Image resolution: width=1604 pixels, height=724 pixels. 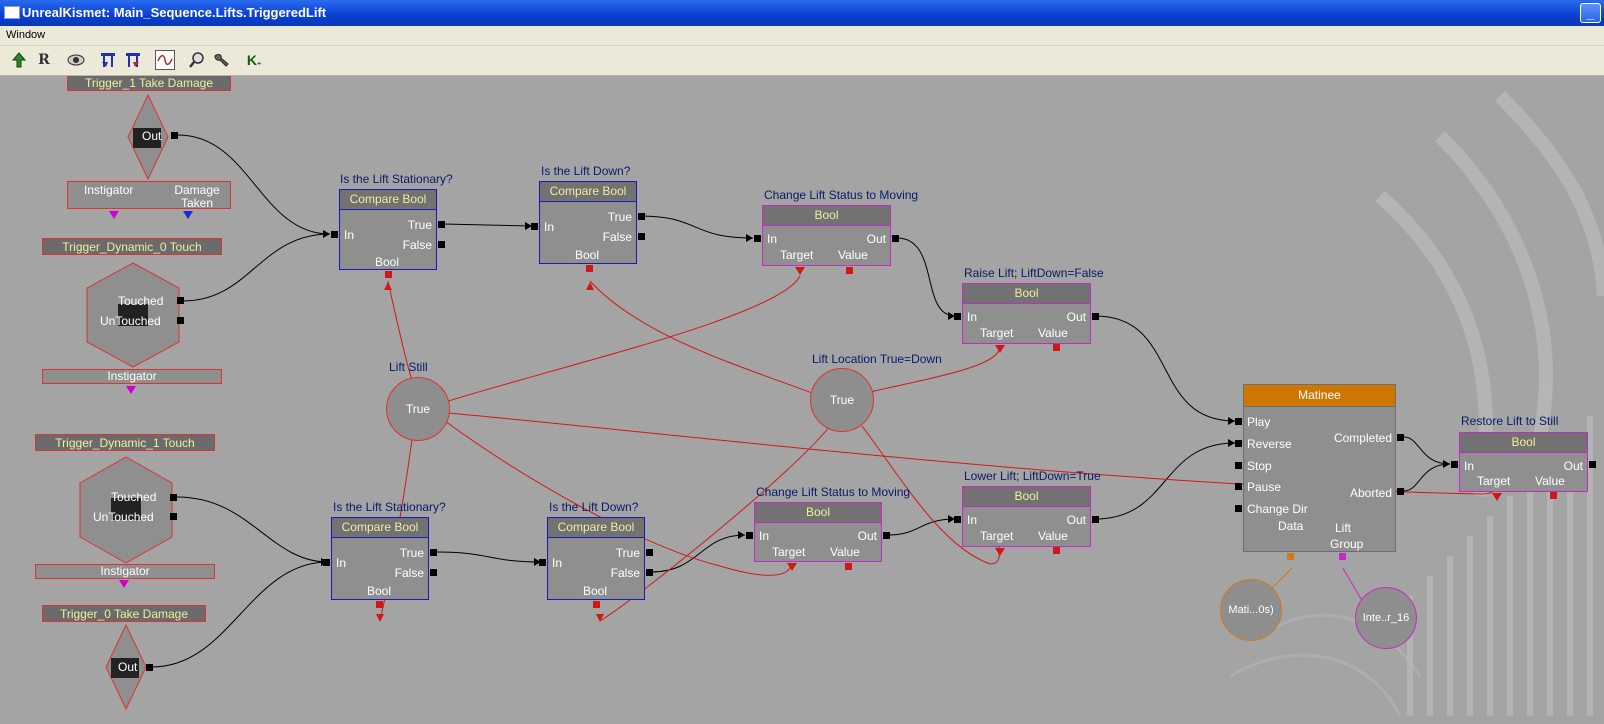 What do you see at coordinates (1469, 466) in the screenshot?
I see `bool5-in-label: In` at bounding box center [1469, 466].